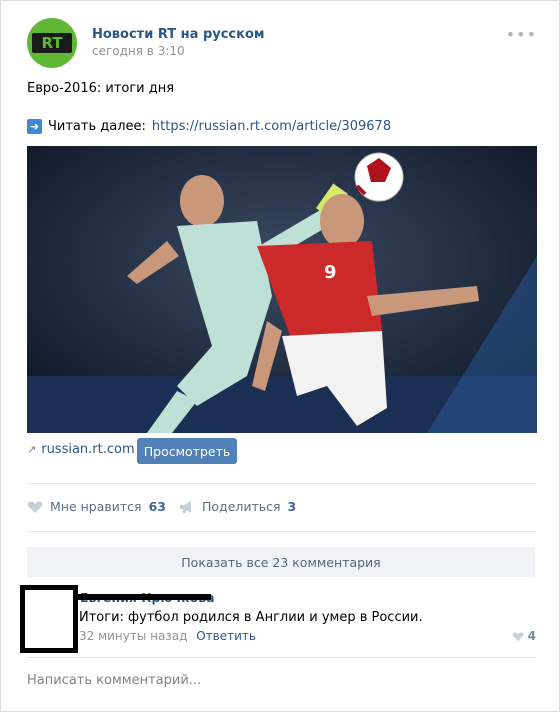 This screenshot has width=560, height=712. Describe the element at coordinates (88, 449) in the screenshot. I see `source-domain: russian.rt.com` at that location.